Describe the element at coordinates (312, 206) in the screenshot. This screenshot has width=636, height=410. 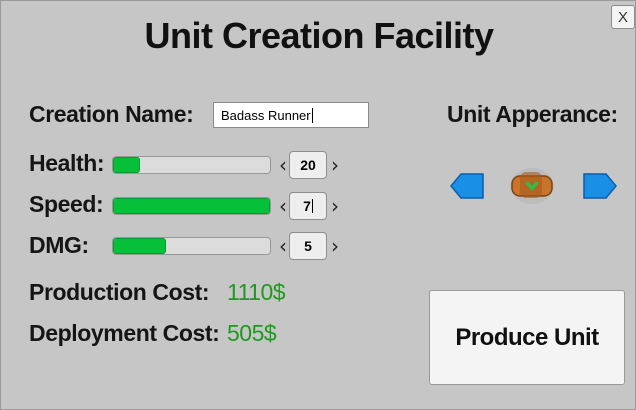
I see `speed-caret` at that location.